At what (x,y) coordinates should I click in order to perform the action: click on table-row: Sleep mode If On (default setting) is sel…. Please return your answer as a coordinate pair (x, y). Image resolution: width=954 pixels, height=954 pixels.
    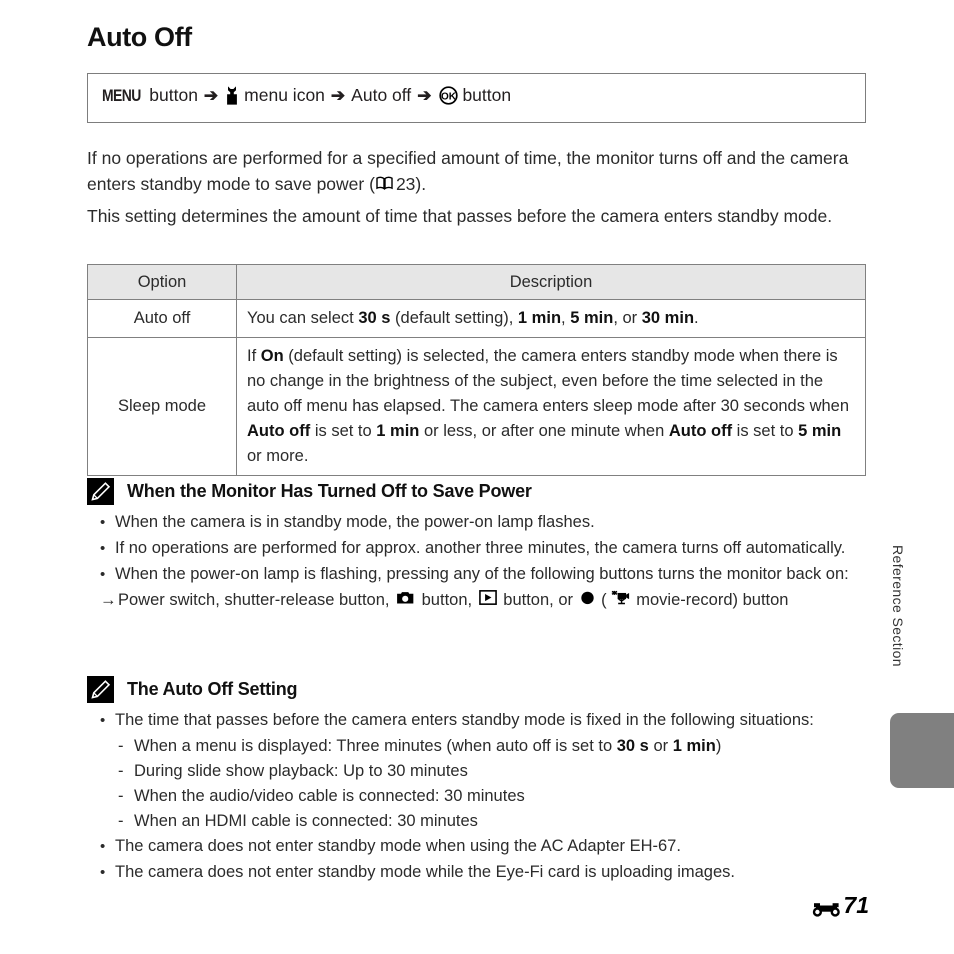
    Looking at the image, I should click on (476, 406).